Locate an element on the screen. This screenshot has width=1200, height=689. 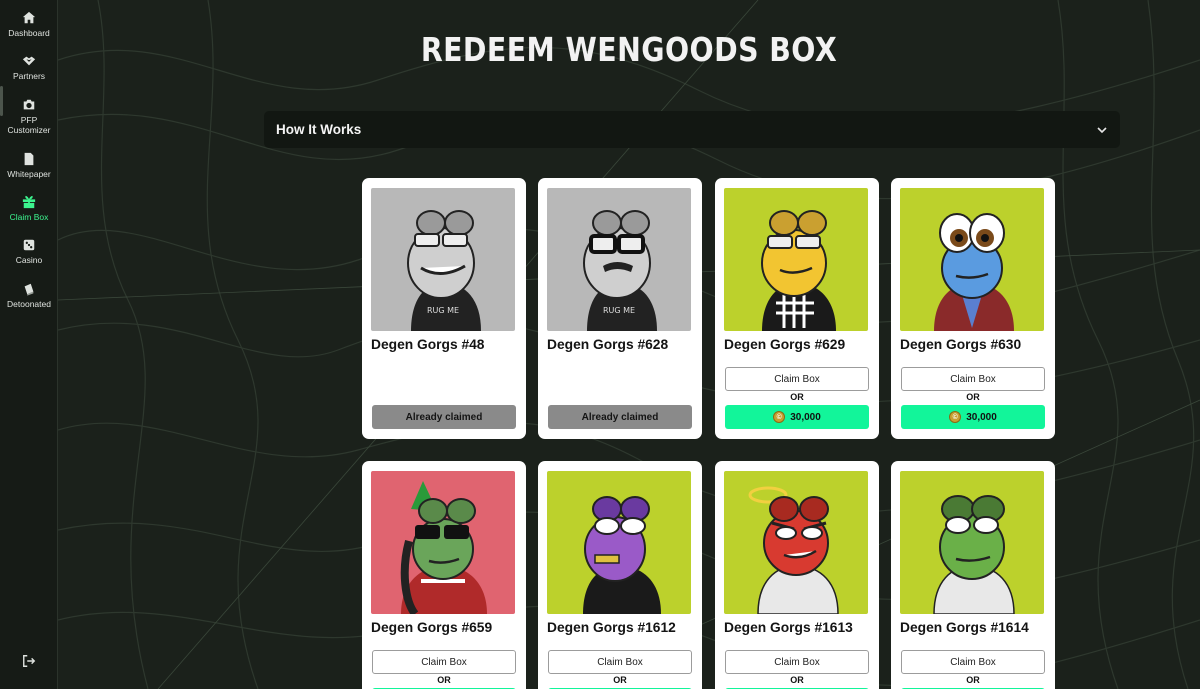
nft-card: Degen Gorgs #630 Claim Box OR © 30,000 is located at coordinates (973, 308).